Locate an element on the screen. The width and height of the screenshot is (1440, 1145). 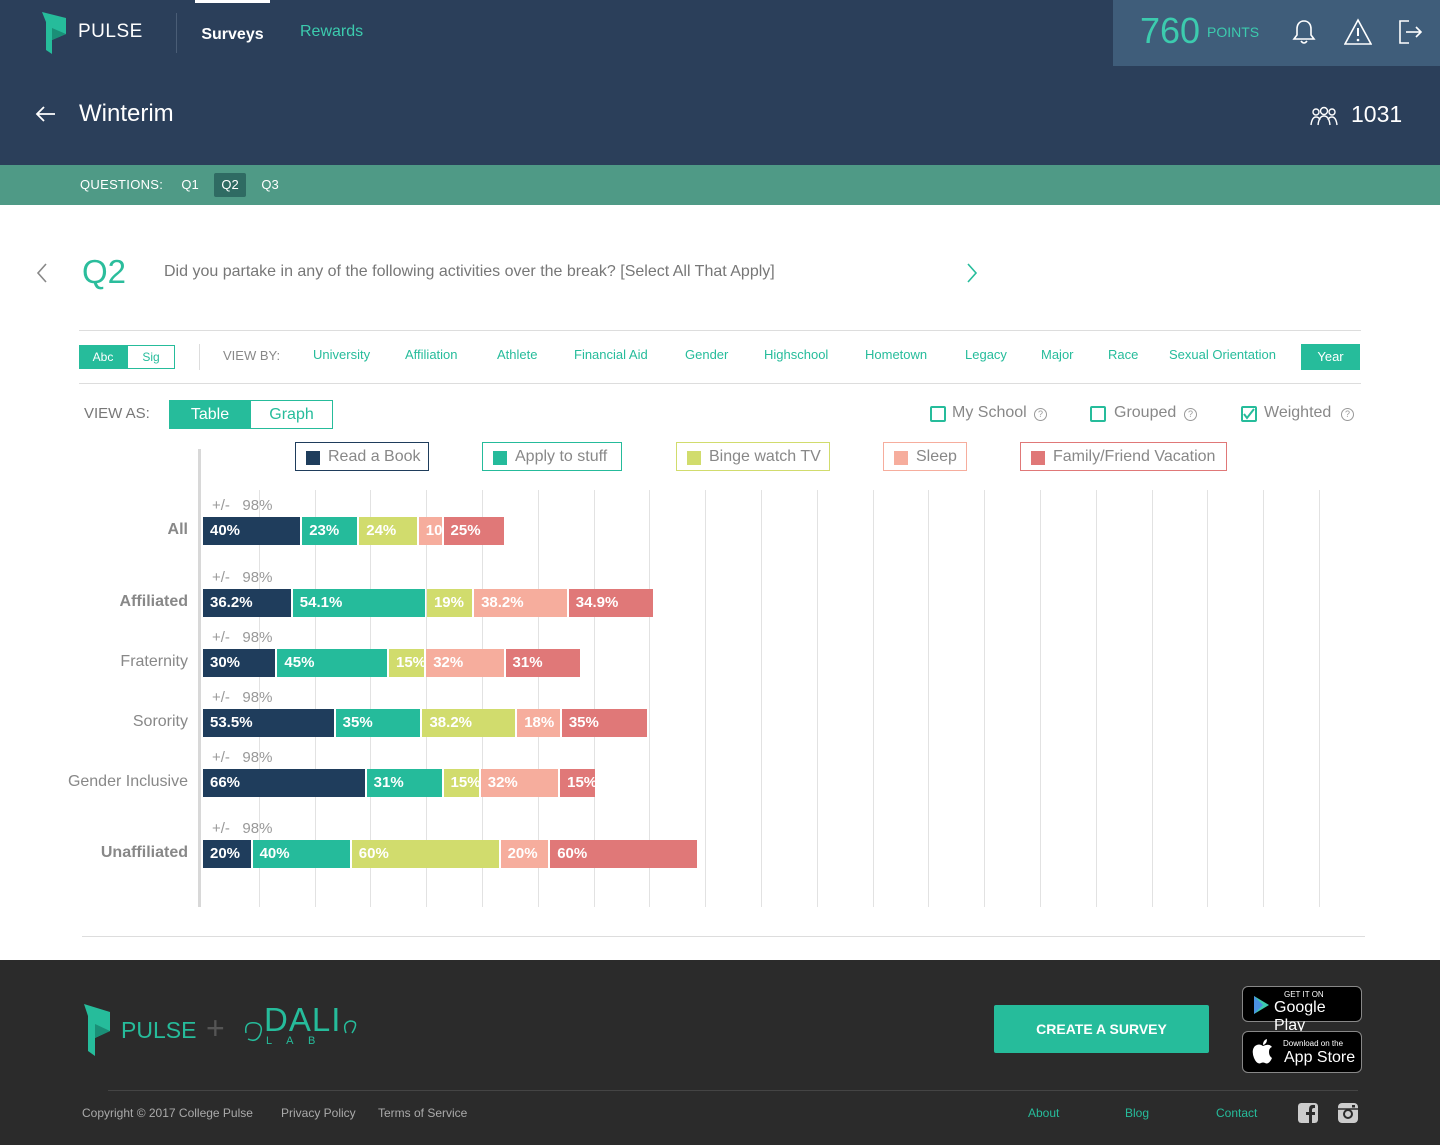
bar-segment: 10% is located at coordinates (430, 531).